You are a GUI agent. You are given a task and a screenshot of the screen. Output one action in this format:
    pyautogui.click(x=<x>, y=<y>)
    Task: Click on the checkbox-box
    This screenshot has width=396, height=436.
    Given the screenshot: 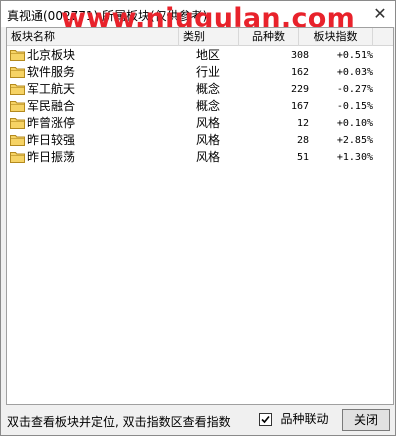 What is the action you would take?
    pyautogui.click(x=265, y=419)
    